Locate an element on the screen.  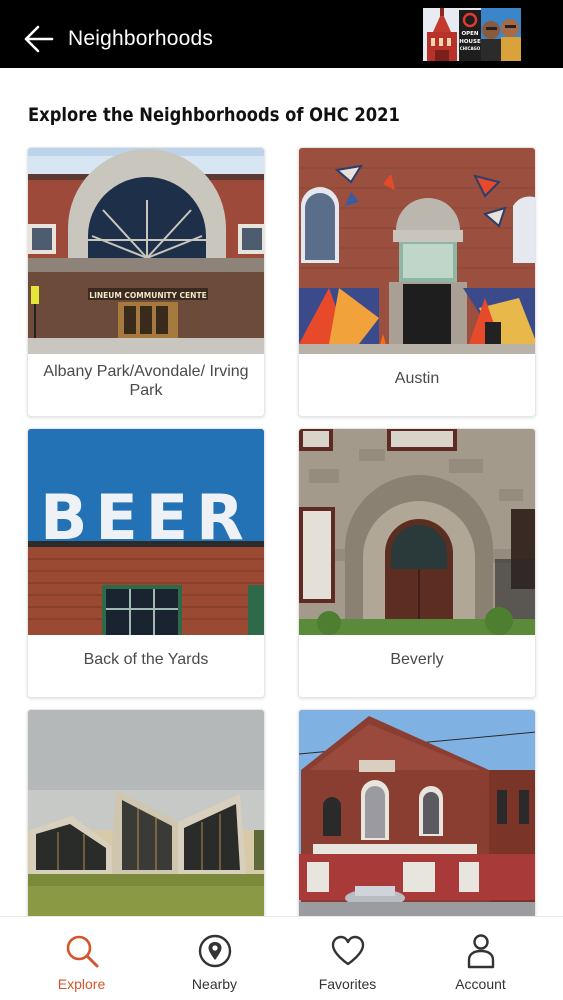
neighborhood-card-label: Albany Park/Avondale/ Irving Park is located at coordinates (146, 381).